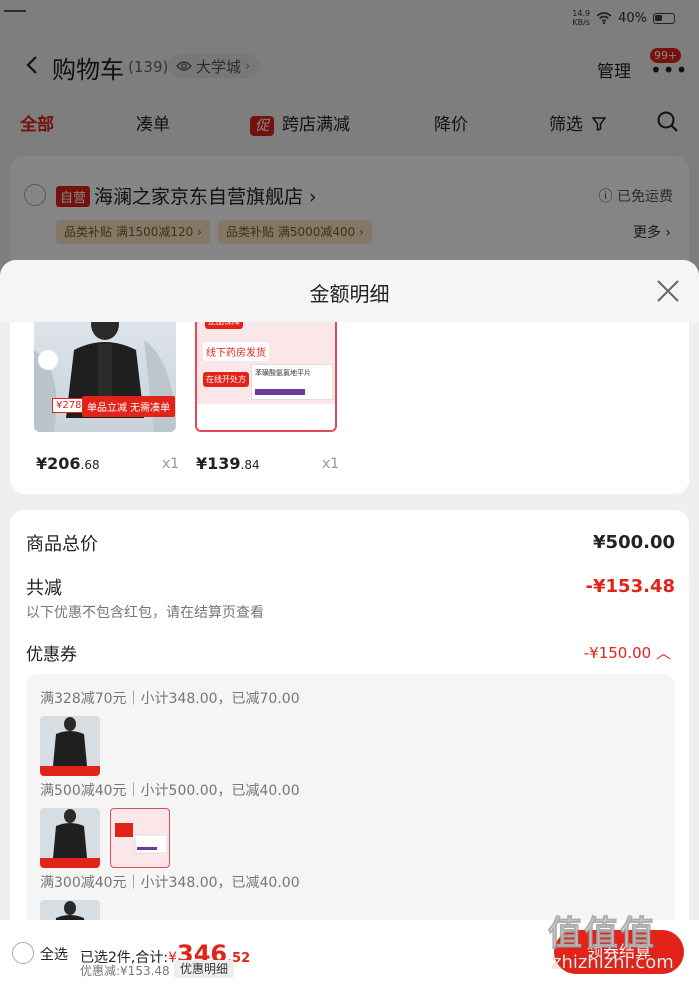 Image resolution: width=699 pixels, height=984 pixels. I want to click on offline-pharmacy-label: 线下药房发货, so click(236, 351).